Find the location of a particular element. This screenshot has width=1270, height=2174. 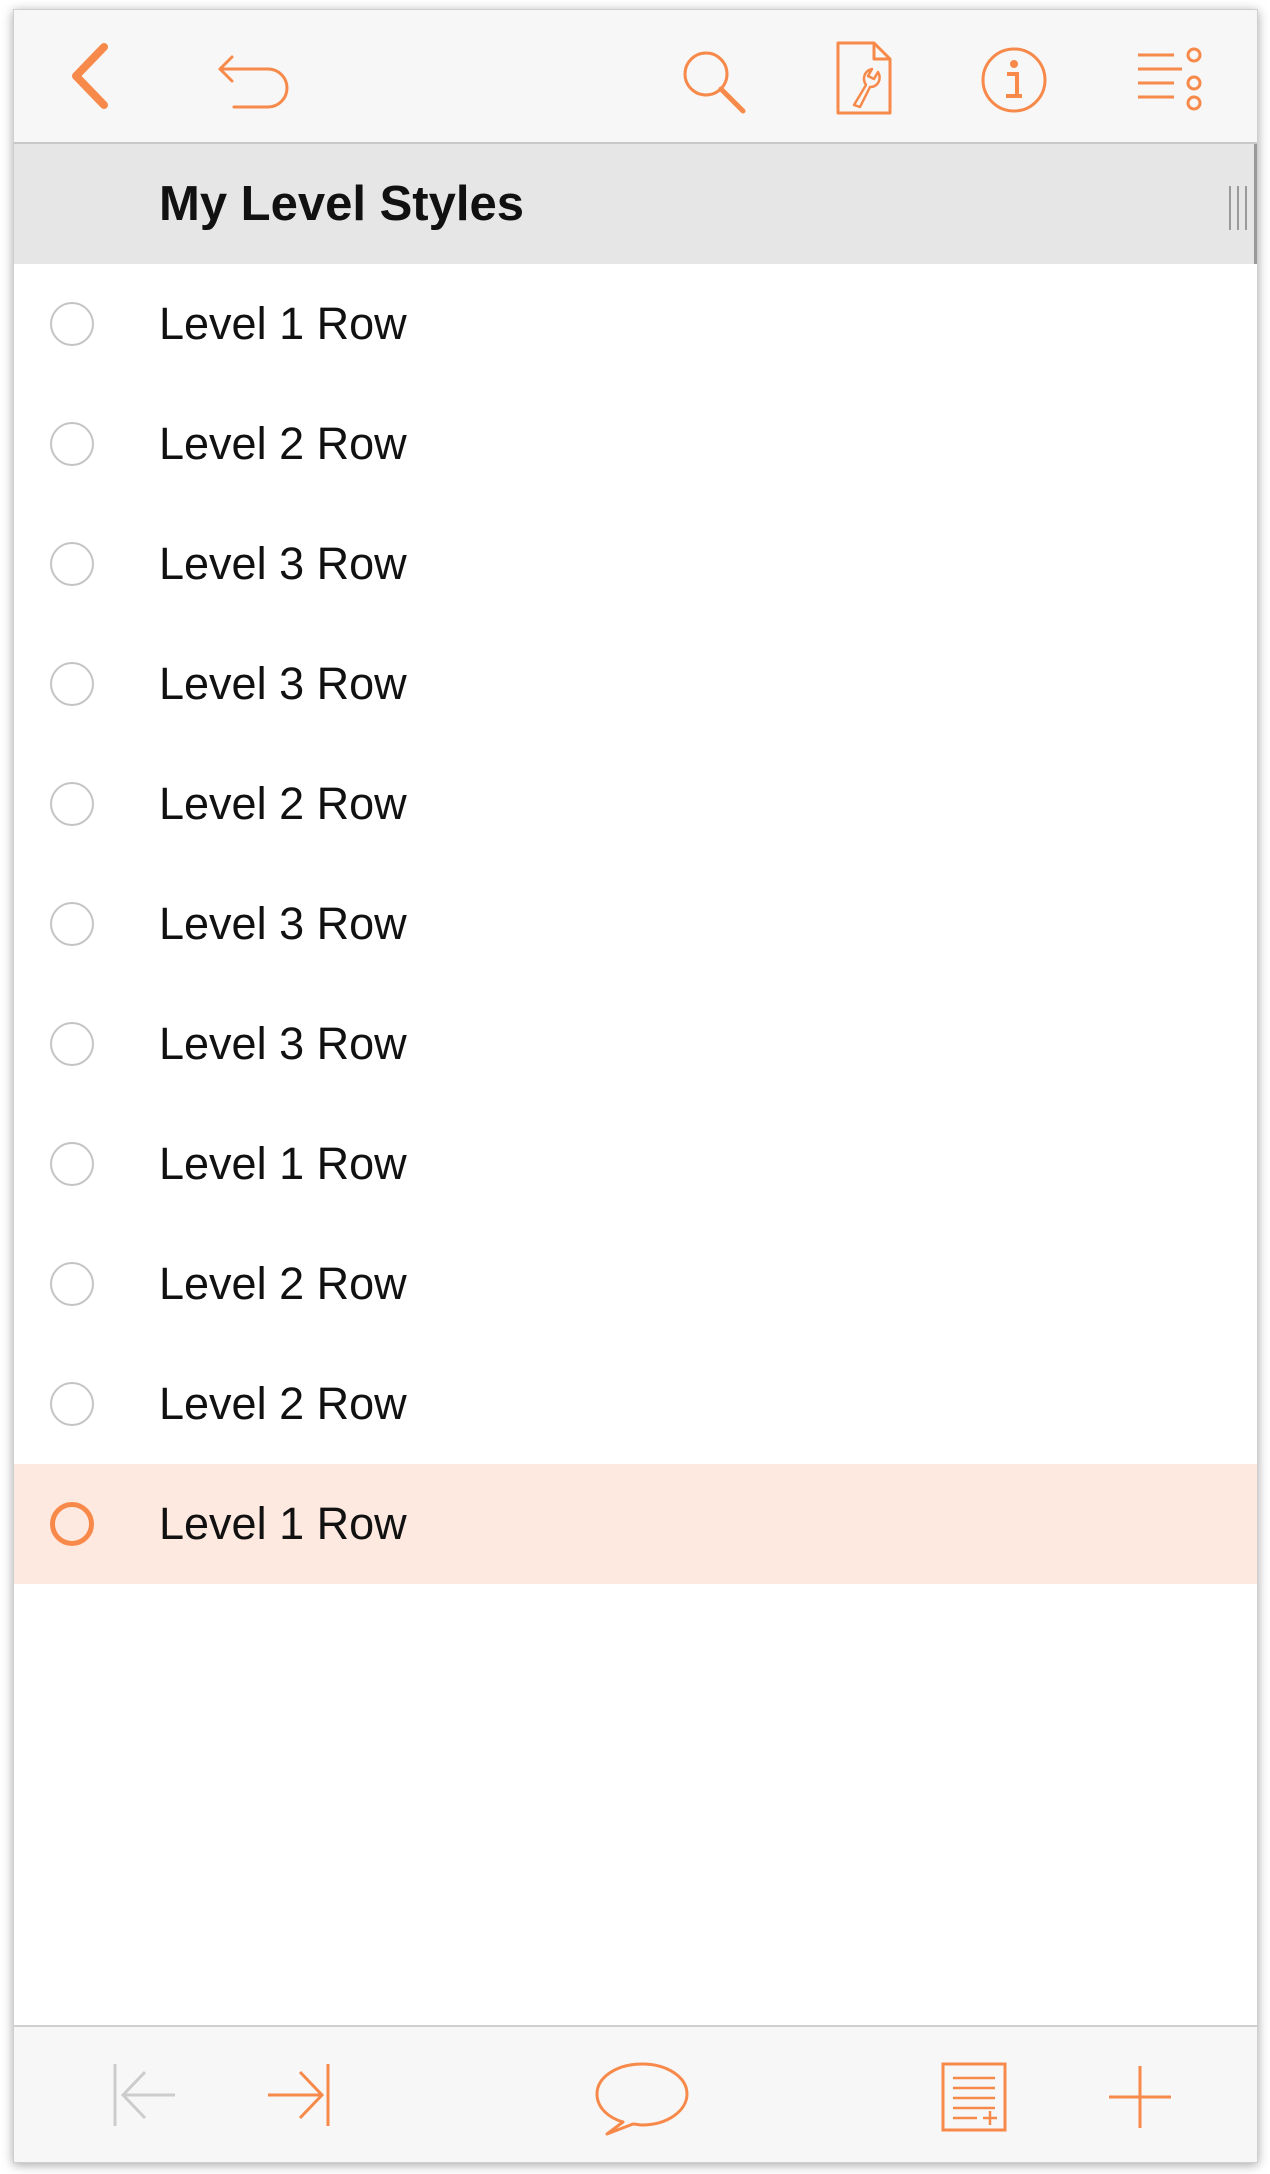

document-settings-button is located at coordinates (864, 78).